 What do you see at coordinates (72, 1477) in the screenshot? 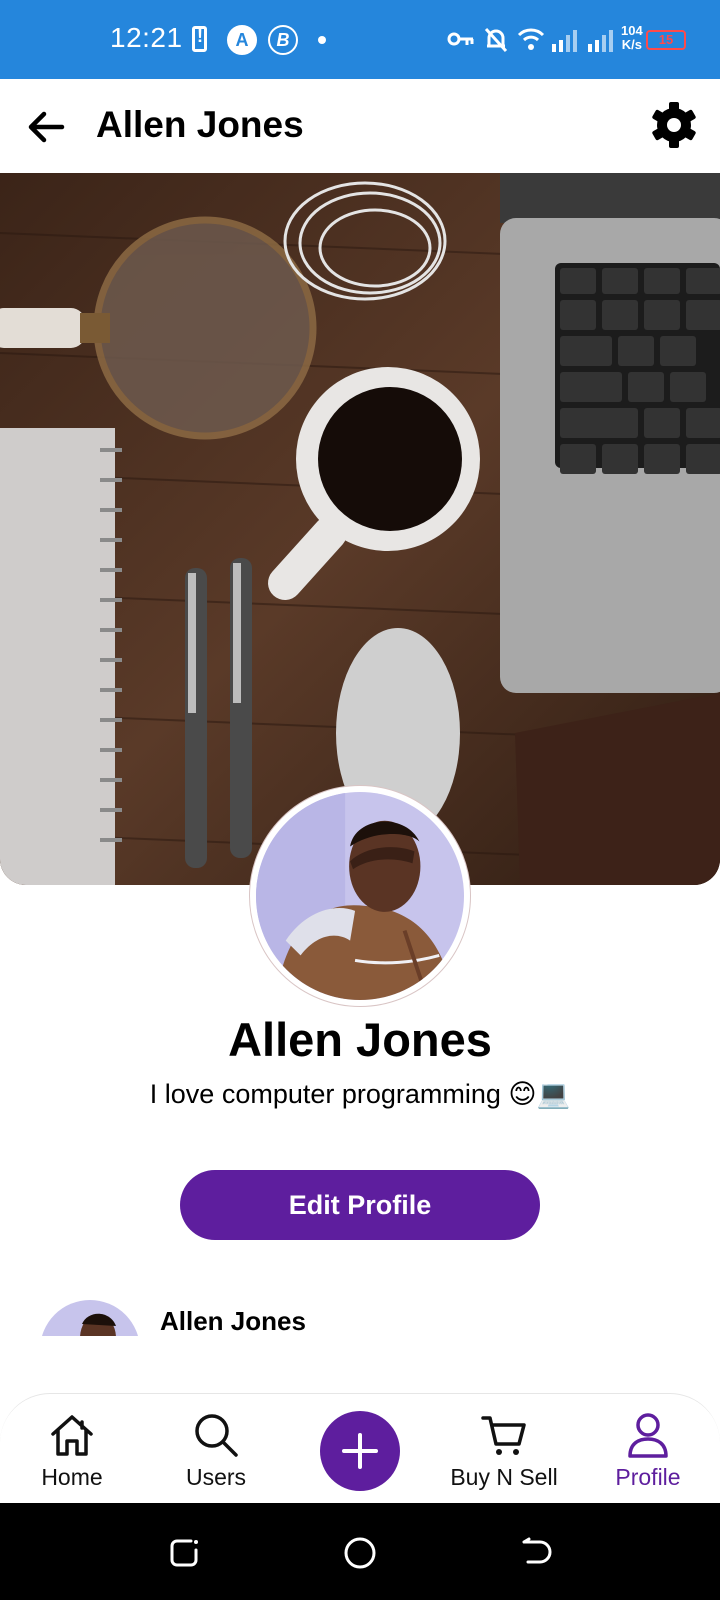
I see `nav-home-label: Home` at bounding box center [72, 1477].